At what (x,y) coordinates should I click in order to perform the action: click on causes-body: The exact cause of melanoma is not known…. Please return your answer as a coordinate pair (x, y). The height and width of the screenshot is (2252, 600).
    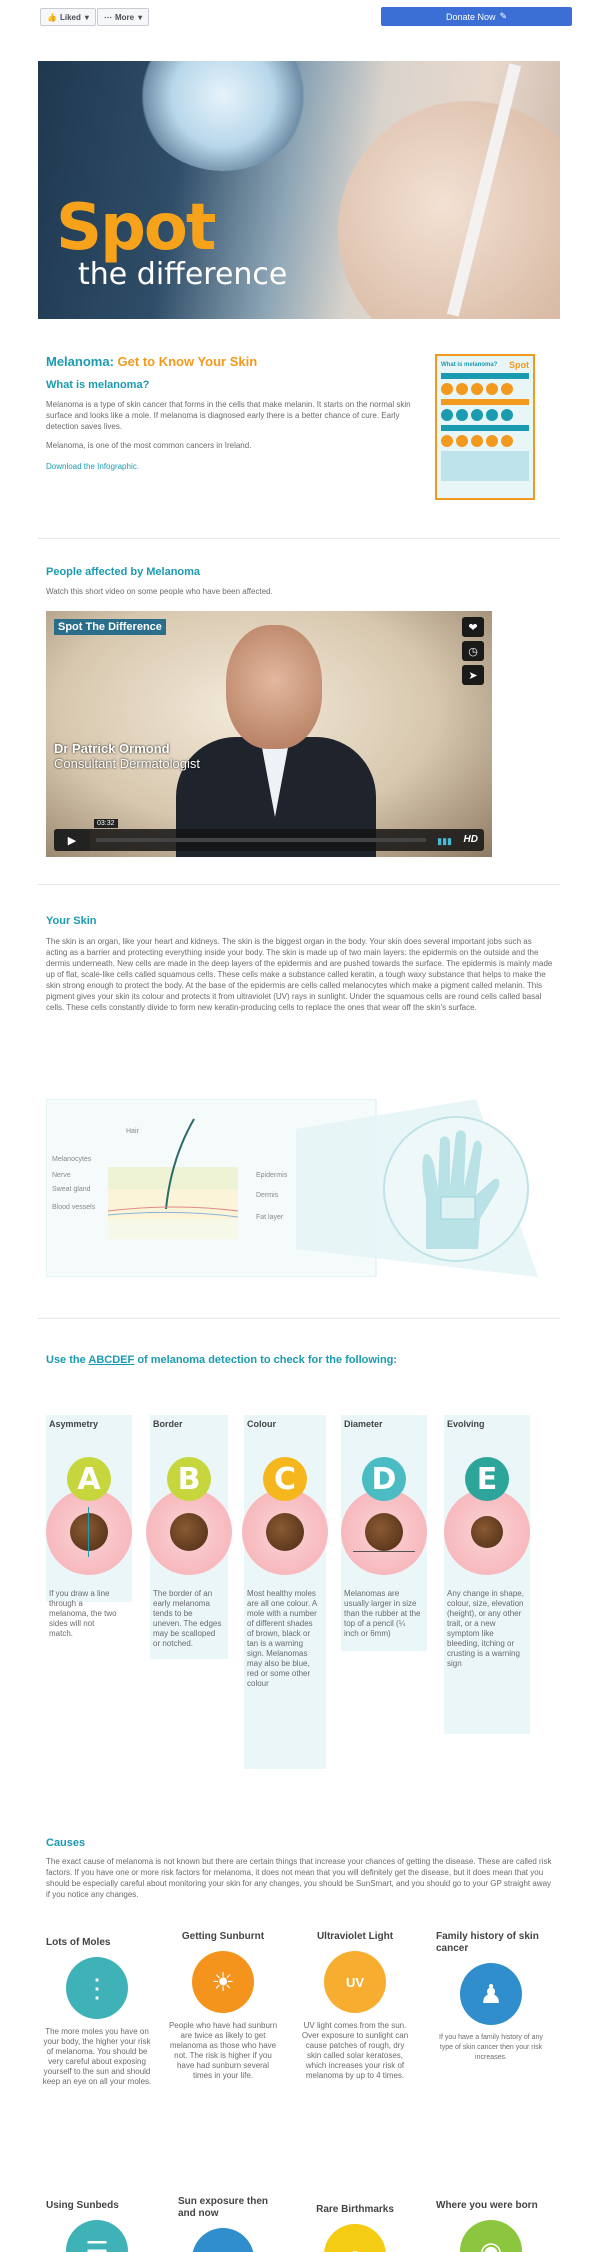
    Looking at the image, I should click on (299, 1878).